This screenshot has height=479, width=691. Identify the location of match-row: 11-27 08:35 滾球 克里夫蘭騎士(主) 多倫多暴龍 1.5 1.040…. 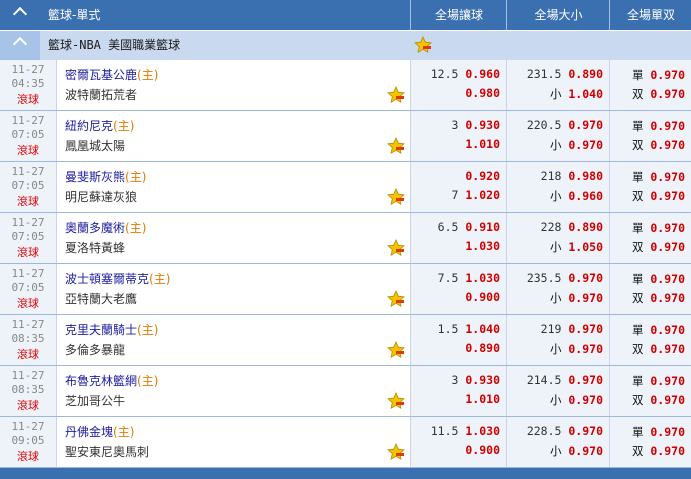
(345, 340).